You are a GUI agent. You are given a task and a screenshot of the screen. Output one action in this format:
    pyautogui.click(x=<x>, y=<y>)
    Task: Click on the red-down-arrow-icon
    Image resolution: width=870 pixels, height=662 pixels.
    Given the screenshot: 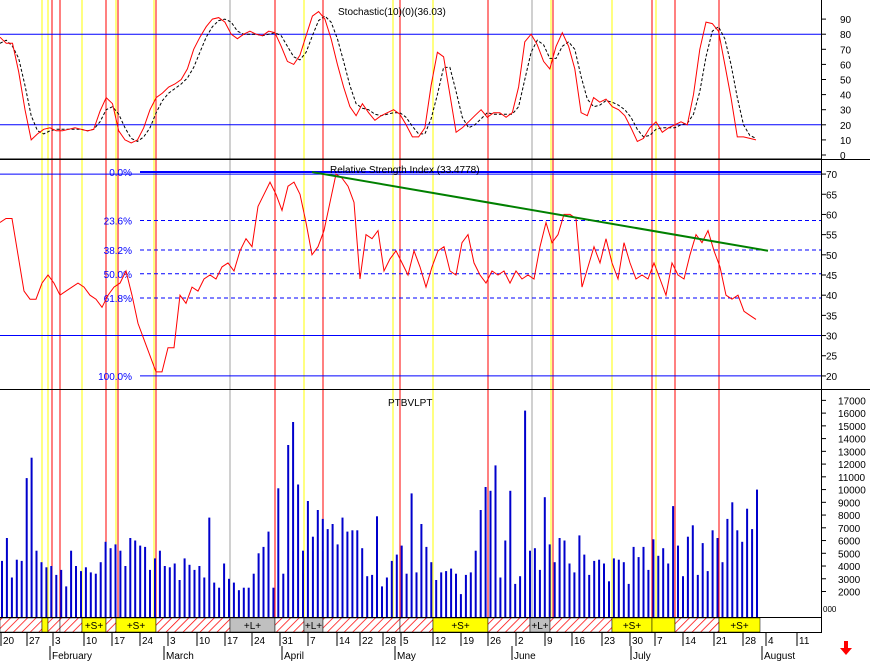 What is the action you would take?
    pyautogui.click(x=846, y=648)
    